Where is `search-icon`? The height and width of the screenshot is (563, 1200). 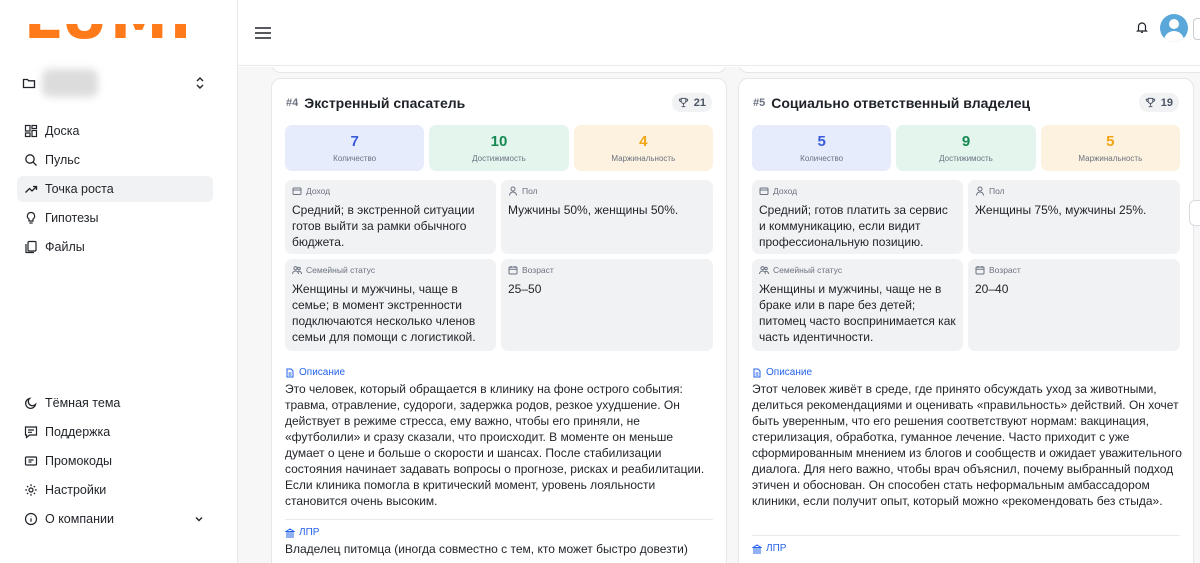
search-icon is located at coordinates (31, 160).